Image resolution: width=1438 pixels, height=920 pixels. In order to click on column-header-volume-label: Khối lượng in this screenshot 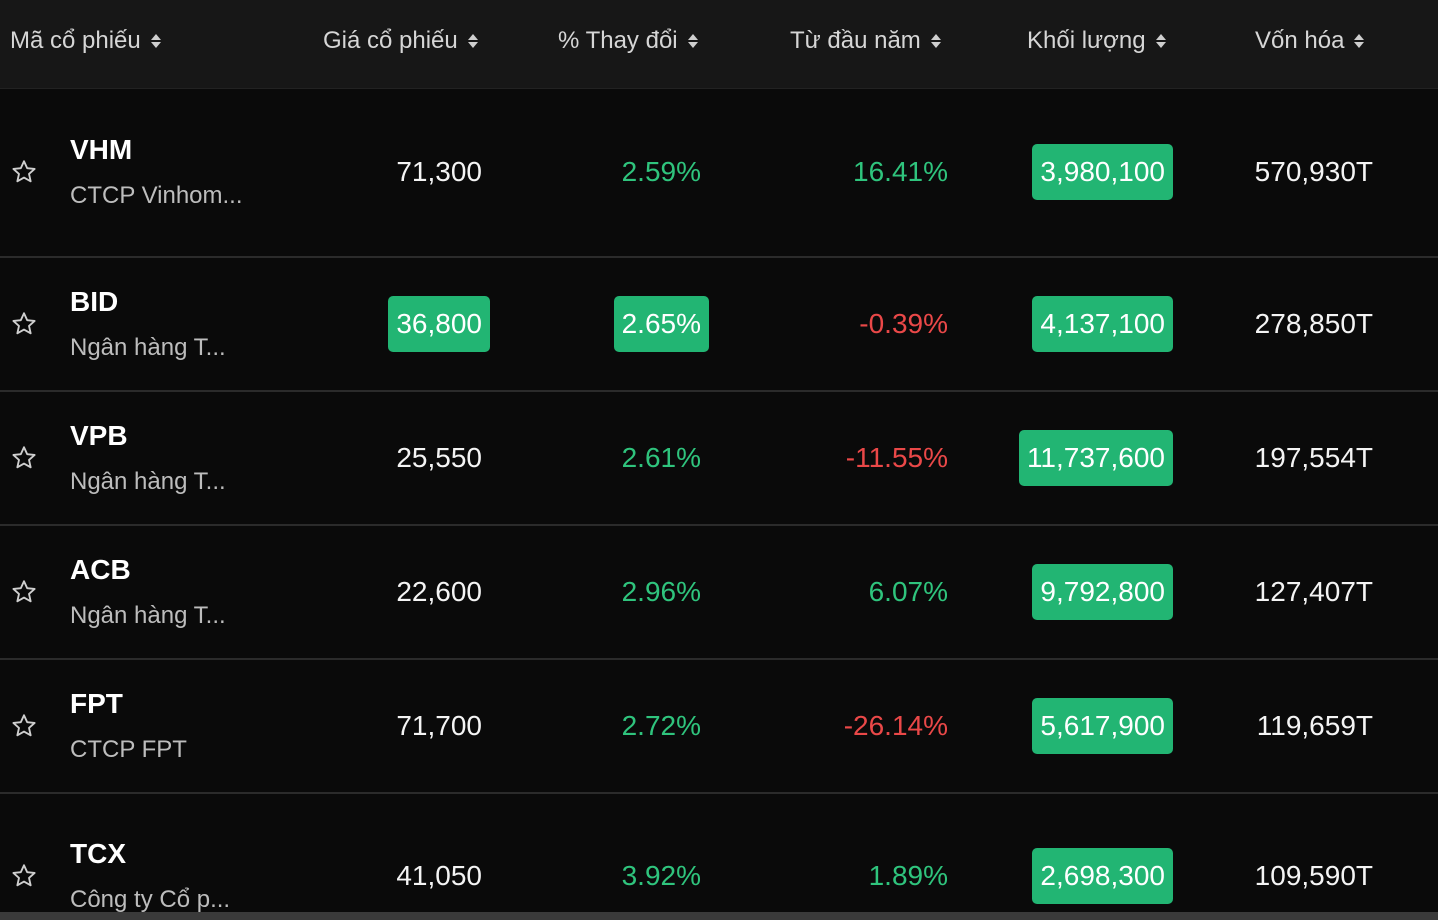, I will do `click(1086, 40)`.